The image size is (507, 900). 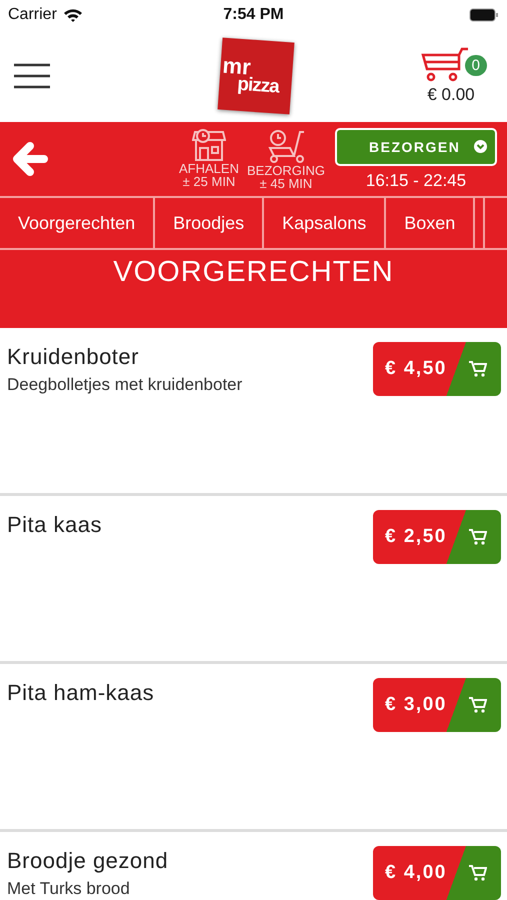 I want to click on add-to-cart-button: € 4,00, so click(x=437, y=873).